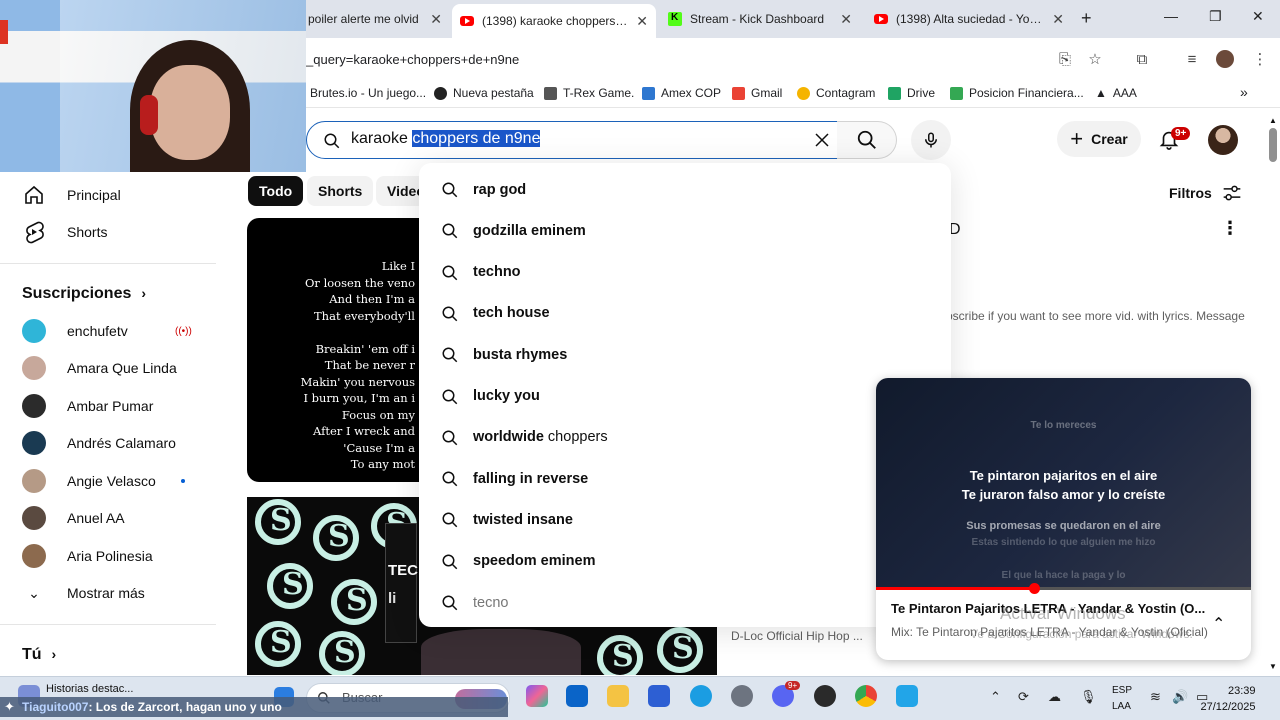 The height and width of the screenshot is (720, 1280). What do you see at coordinates (685, 561) in the screenshot?
I see `search-suggestion: speedom eminem` at bounding box center [685, 561].